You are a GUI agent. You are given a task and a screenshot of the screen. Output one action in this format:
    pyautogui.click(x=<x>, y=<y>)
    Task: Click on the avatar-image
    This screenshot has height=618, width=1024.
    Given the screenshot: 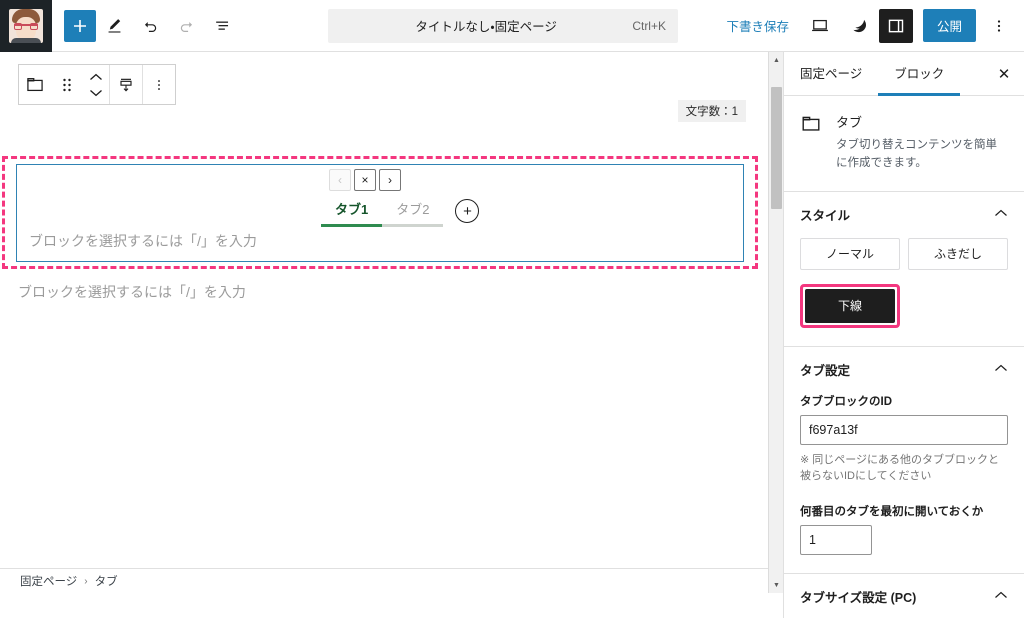 What is the action you would take?
    pyautogui.click(x=26, y=25)
    